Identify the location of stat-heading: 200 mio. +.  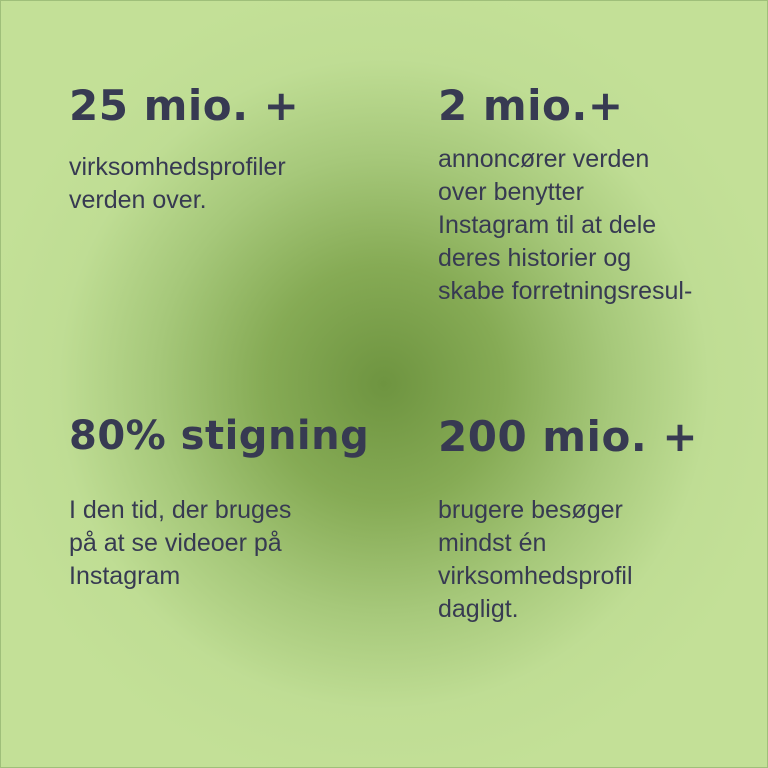
(568, 436).